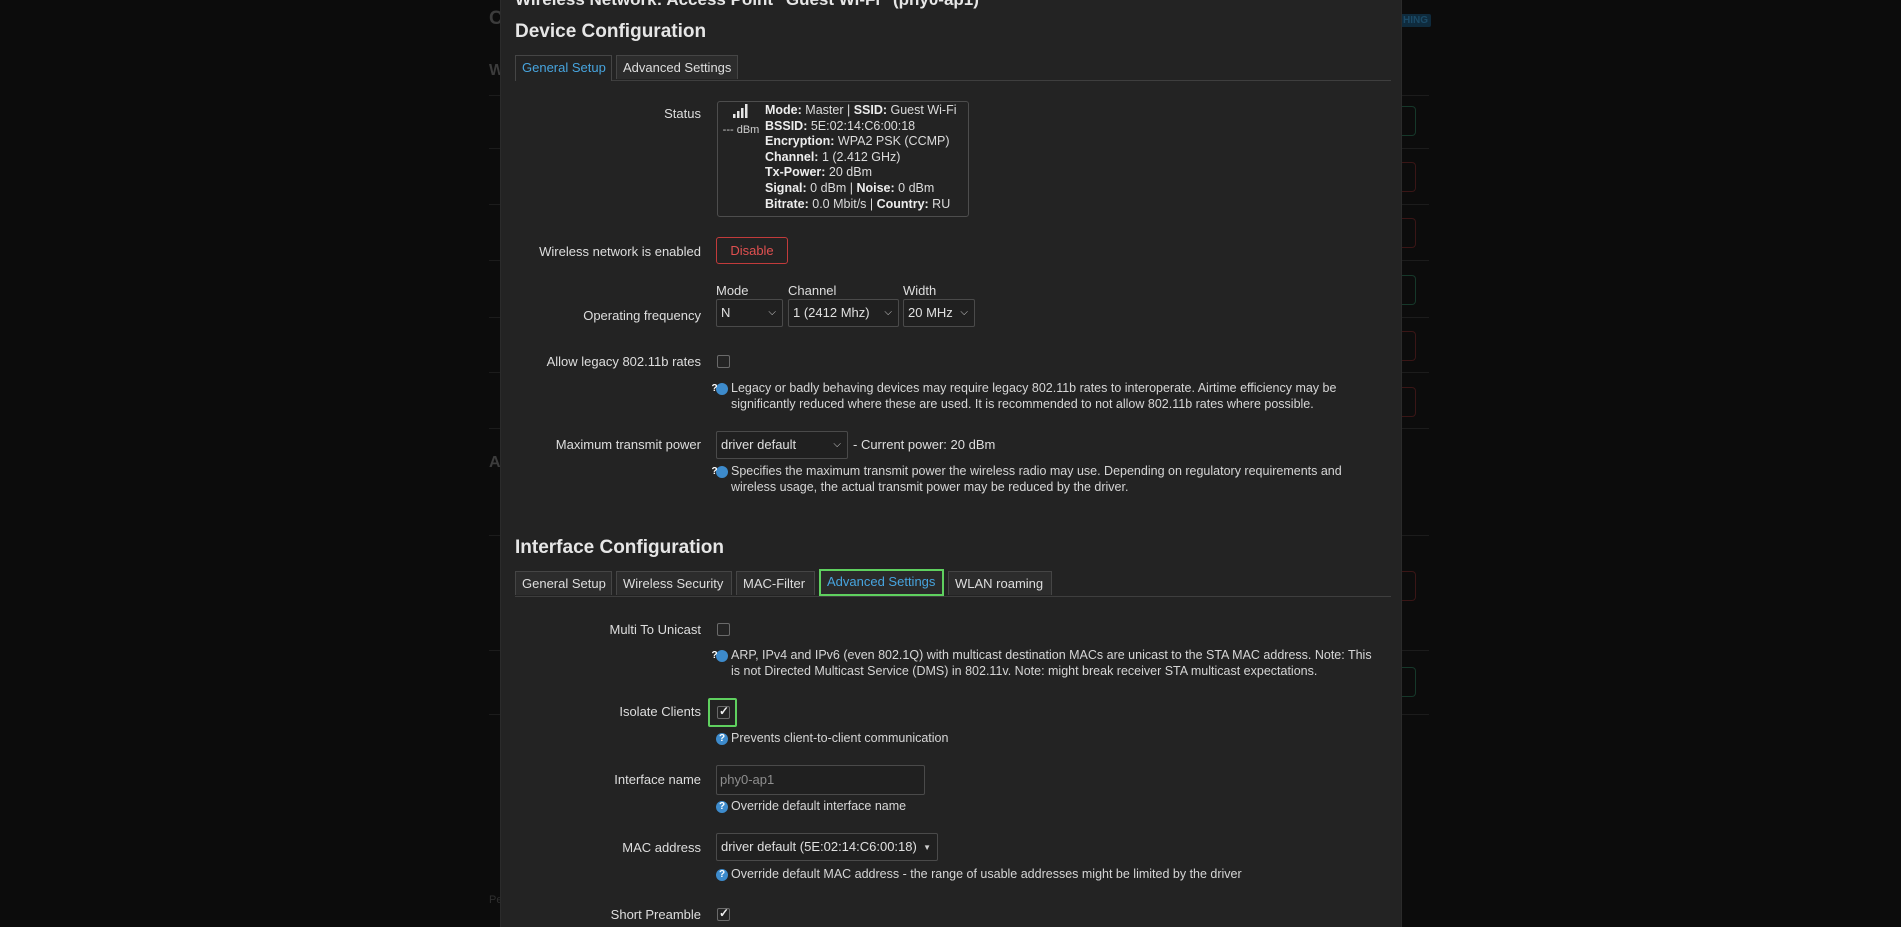  What do you see at coordinates (674, 583) in the screenshot?
I see `tab-wireless-security: Wireless Security` at bounding box center [674, 583].